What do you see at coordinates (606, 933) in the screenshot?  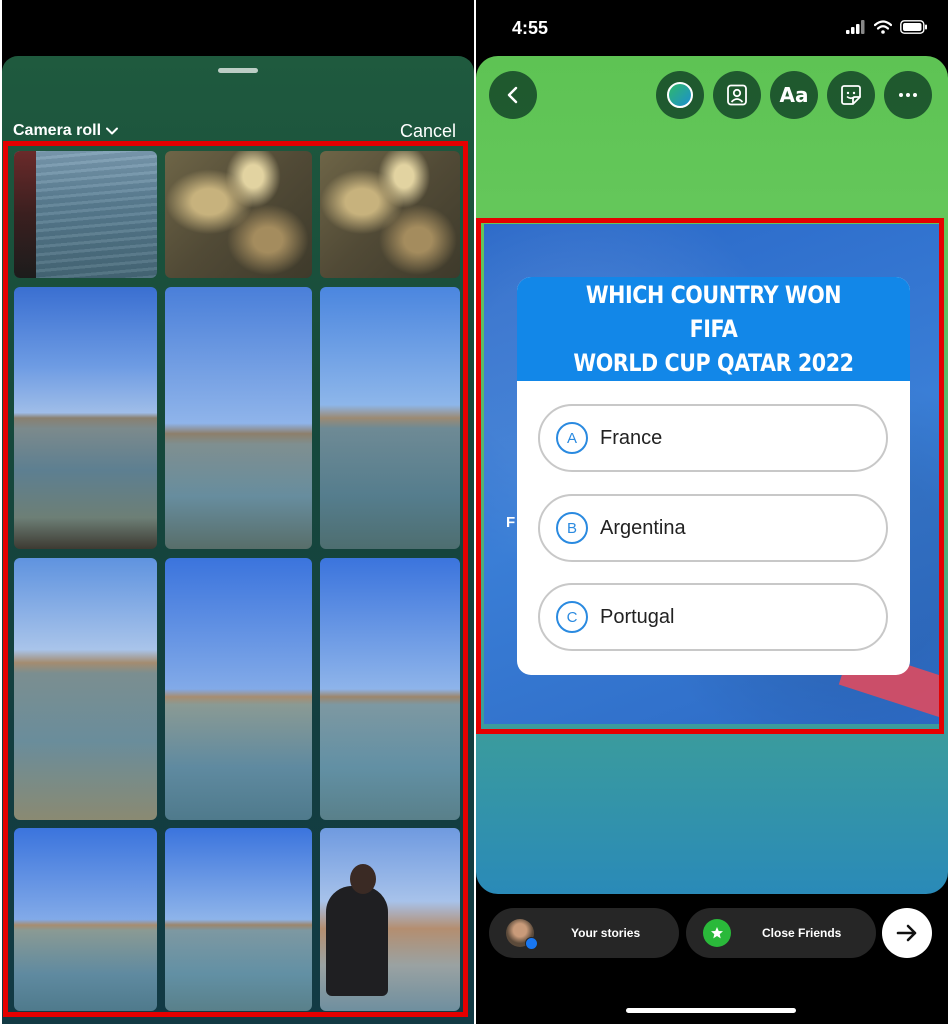 I see `your-stories-label: Your stories` at bounding box center [606, 933].